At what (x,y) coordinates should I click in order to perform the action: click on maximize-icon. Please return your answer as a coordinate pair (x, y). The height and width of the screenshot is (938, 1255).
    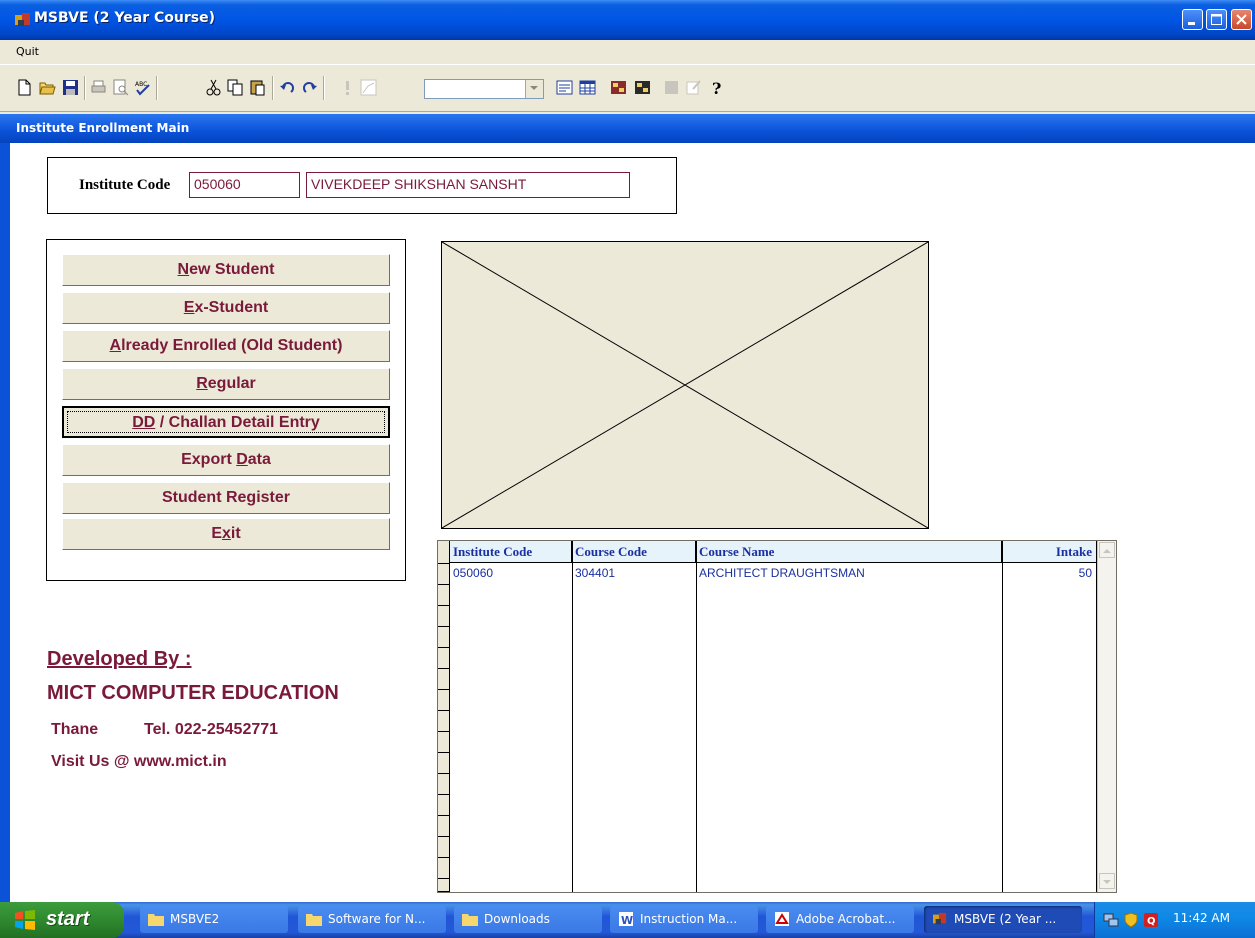
    Looking at the image, I should click on (1216, 19).